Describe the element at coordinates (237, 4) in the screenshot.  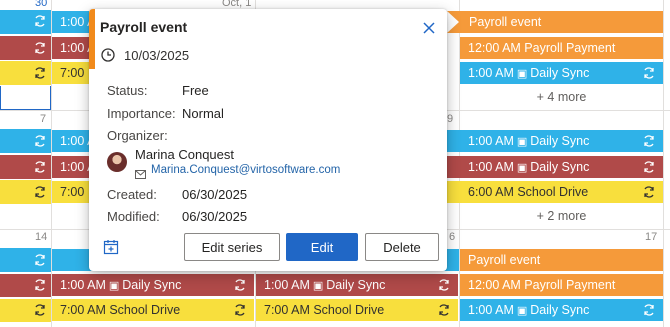
I see `day-number: Oct, 1` at that location.